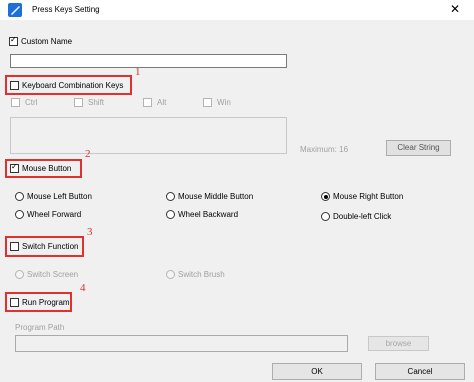 This screenshot has height=382, width=474. Describe the element at coordinates (237, 10) in the screenshot. I see `title-bar: Press Keys Setting ✕` at that location.